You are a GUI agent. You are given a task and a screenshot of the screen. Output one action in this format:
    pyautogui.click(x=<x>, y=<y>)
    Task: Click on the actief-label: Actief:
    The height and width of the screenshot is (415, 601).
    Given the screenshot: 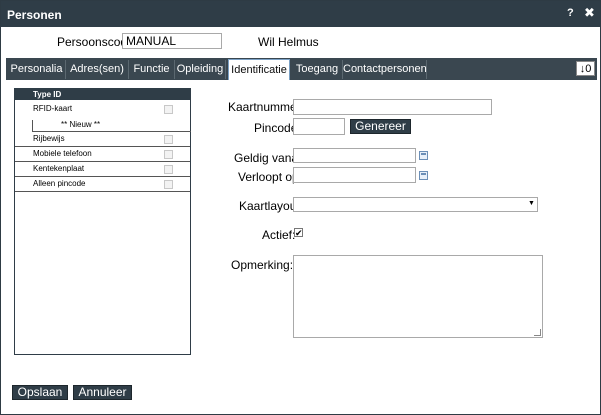 What is the action you would take?
    pyautogui.click(x=279, y=235)
    